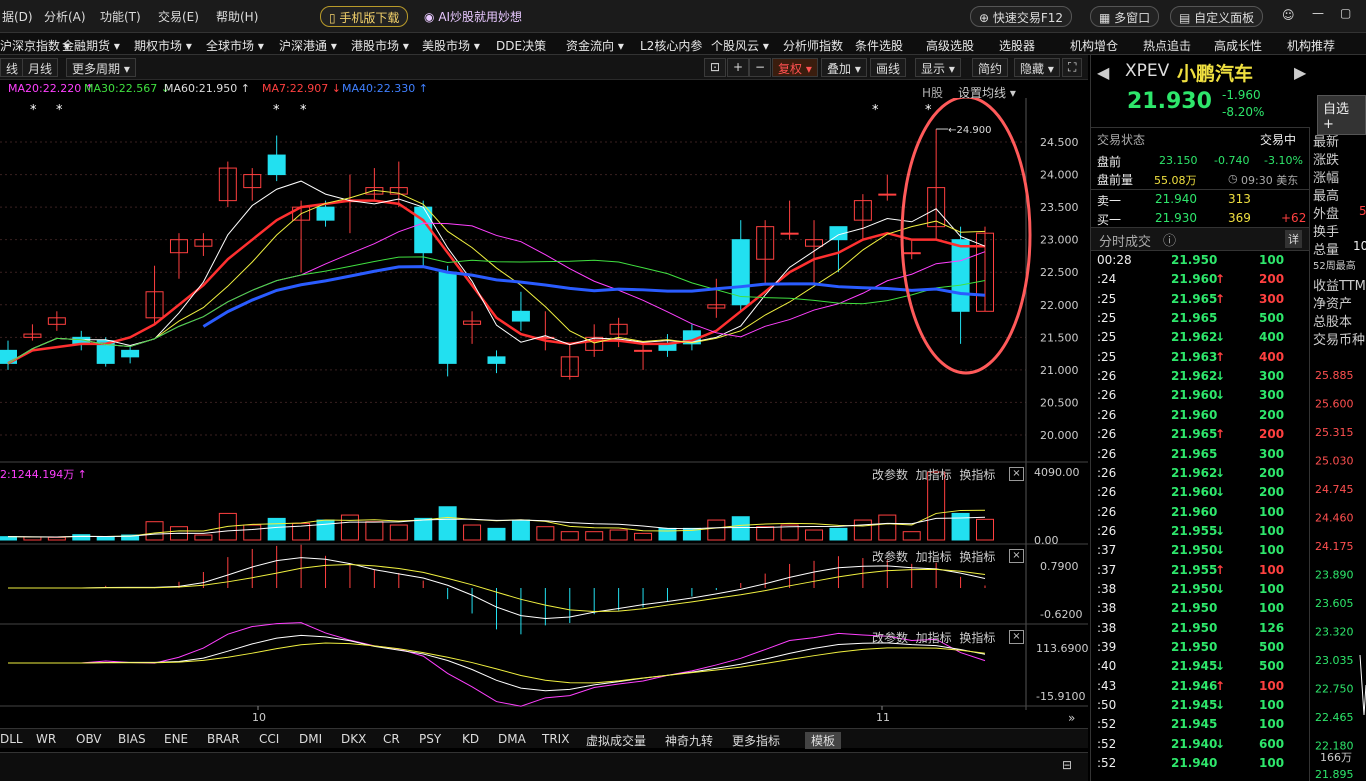 The width and height of the screenshot is (1366, 781). Describe the element at coordinates (308, 45) in the screenshot. I see `nav-item-4: 沪深港通 ▾` at that location.